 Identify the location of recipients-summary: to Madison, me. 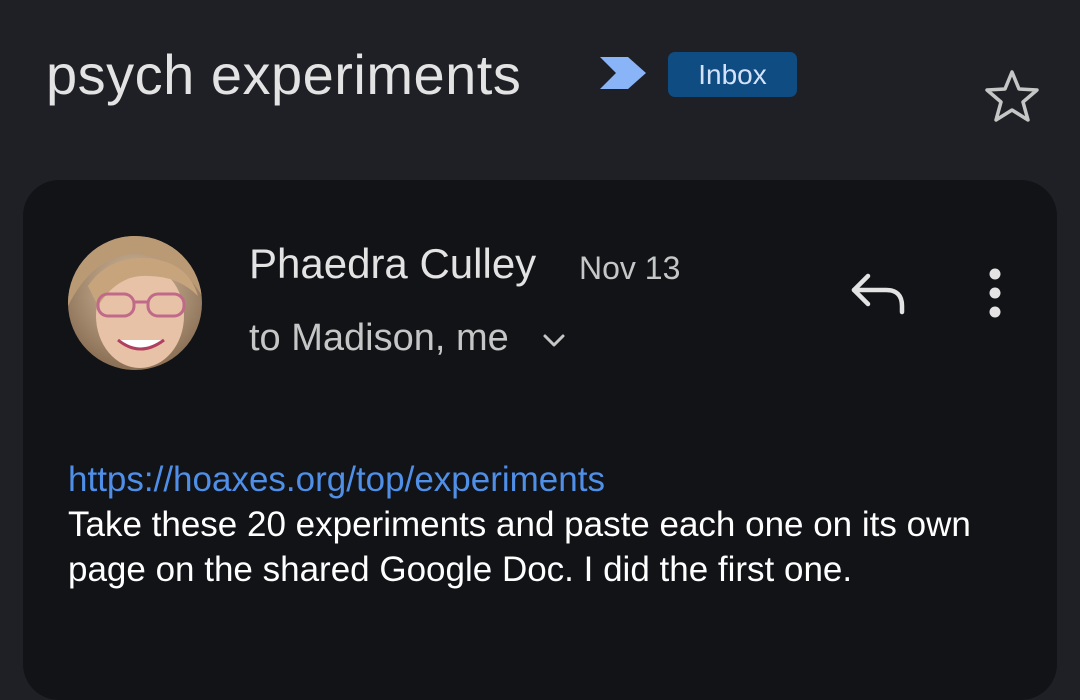
(379, 338).